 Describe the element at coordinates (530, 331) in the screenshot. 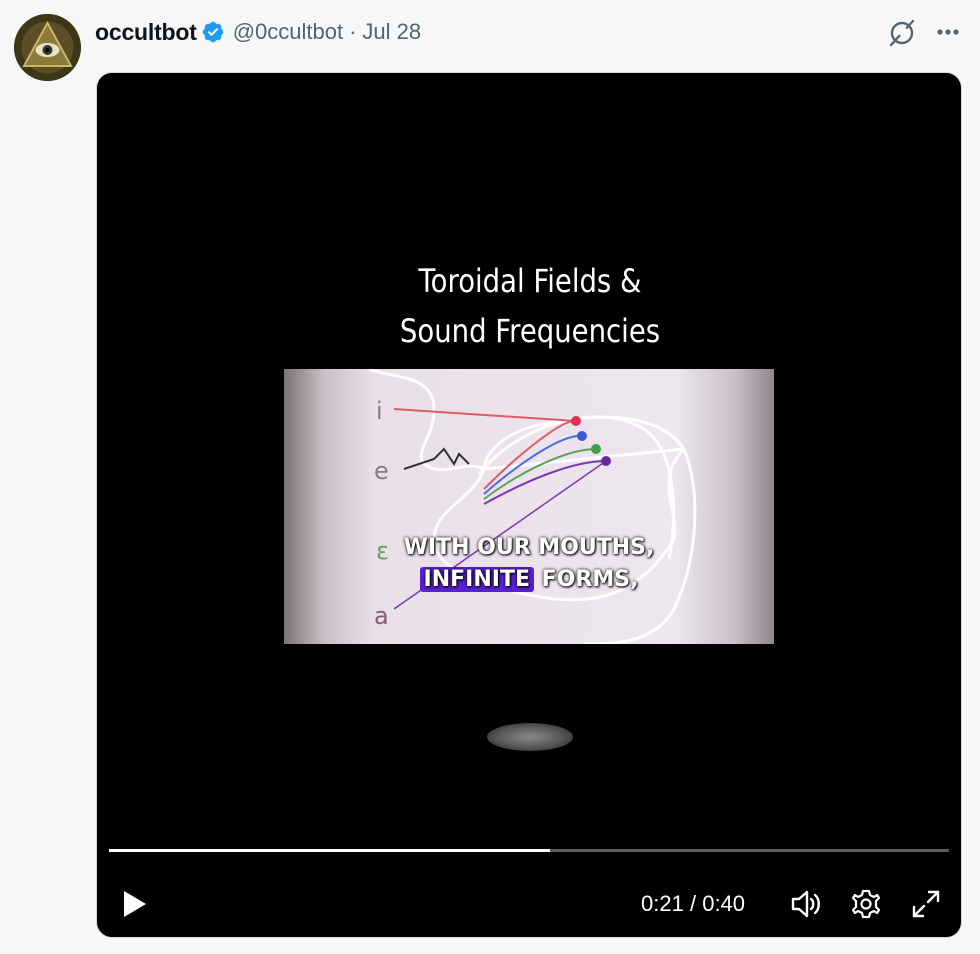

I see `video-title-line-2: Sound Frequencies` at that location.